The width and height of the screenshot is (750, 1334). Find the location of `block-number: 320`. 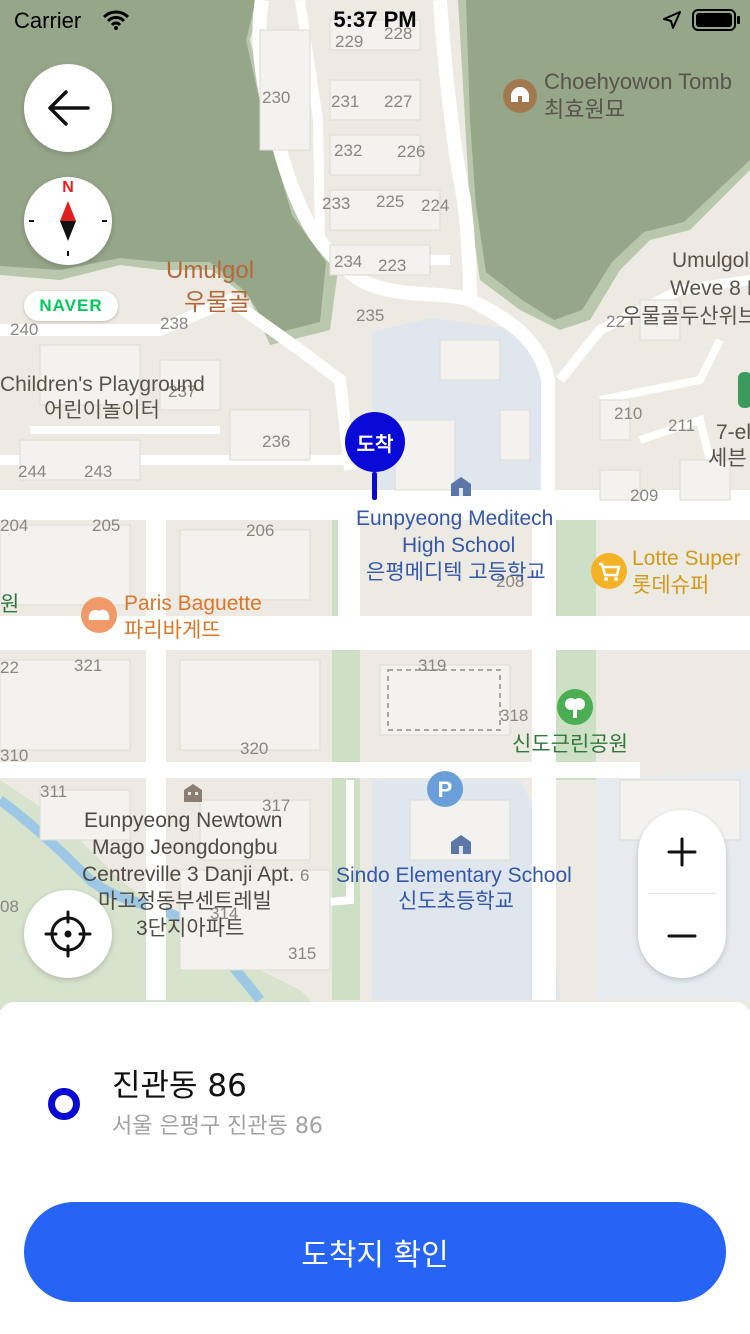

block-number: 320 is located at coordinates (254, 748).